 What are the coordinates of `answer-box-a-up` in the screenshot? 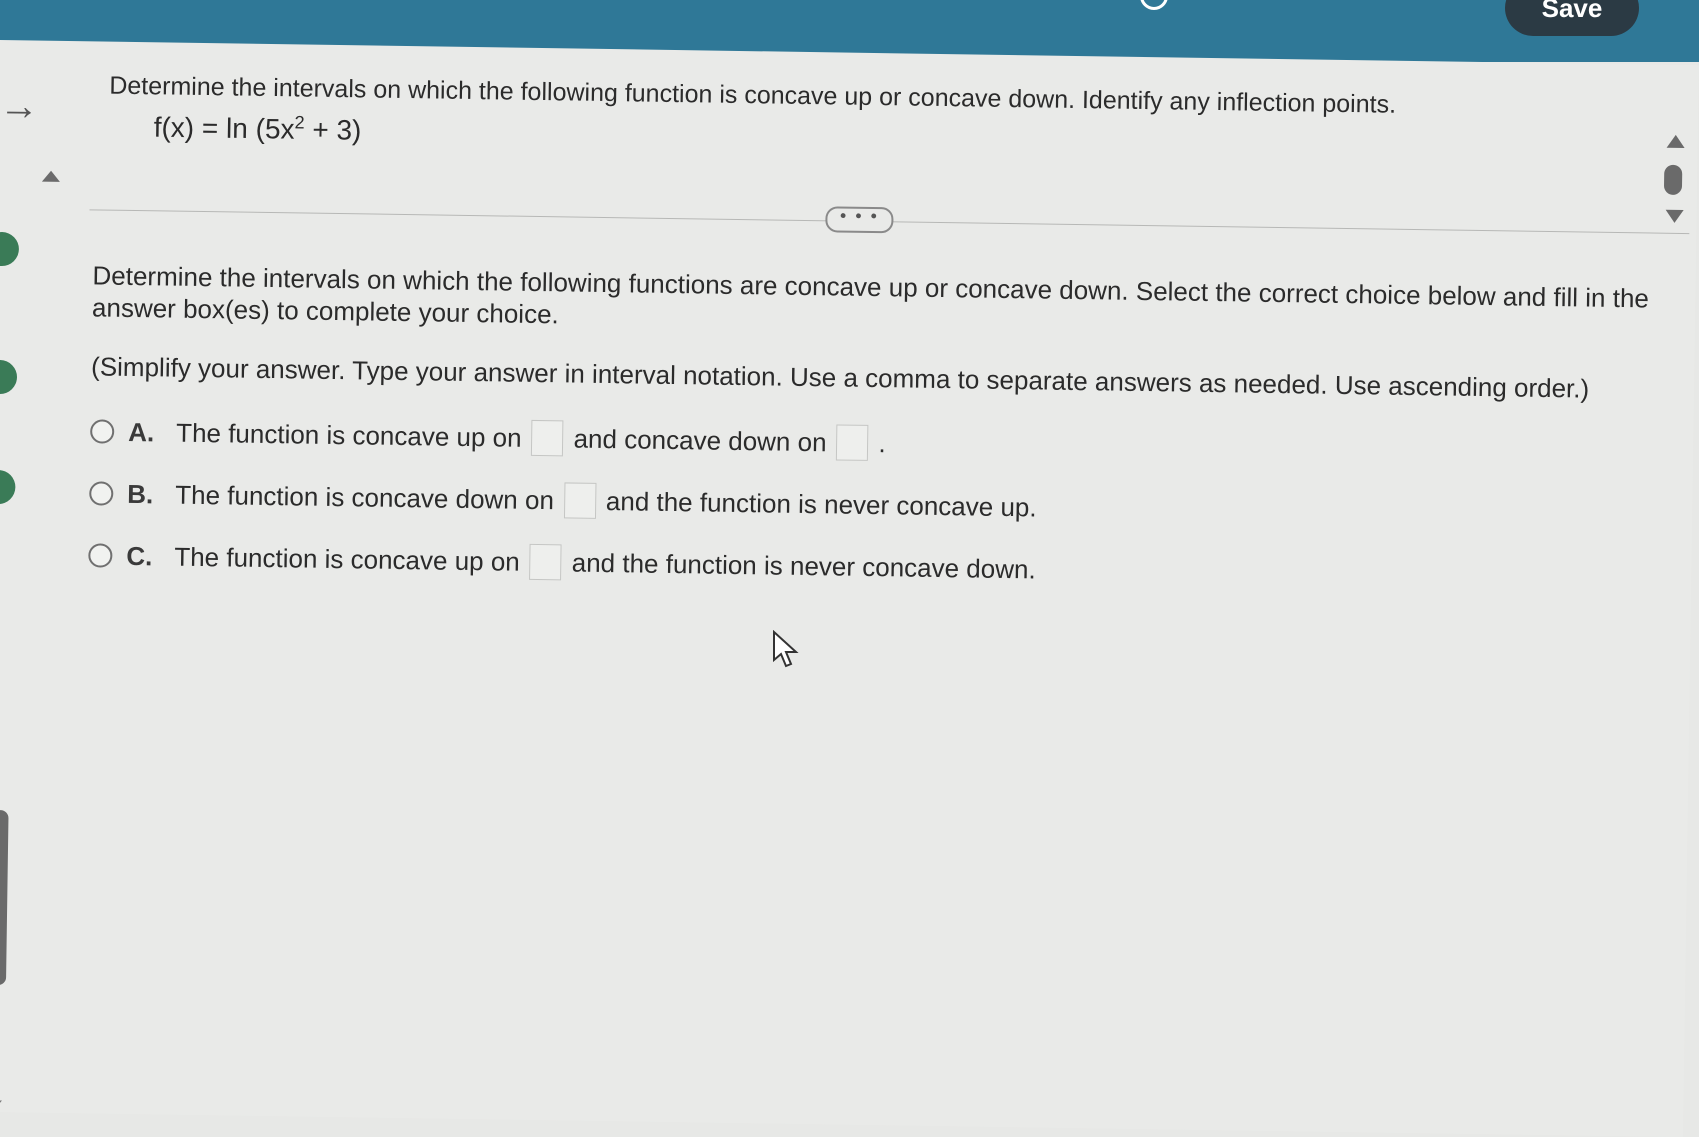 It's located at (547, 438).